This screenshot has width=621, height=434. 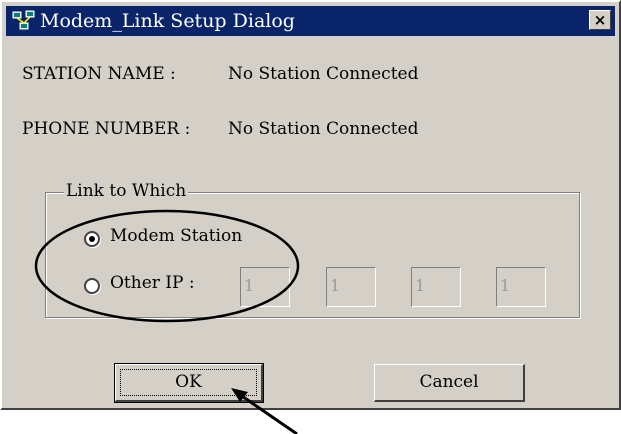 What do you see at coordinates (167, 21) in the screenshot?
I see `window-title: Modem_Link Setup Dialog` at bounding box center [167, 21].